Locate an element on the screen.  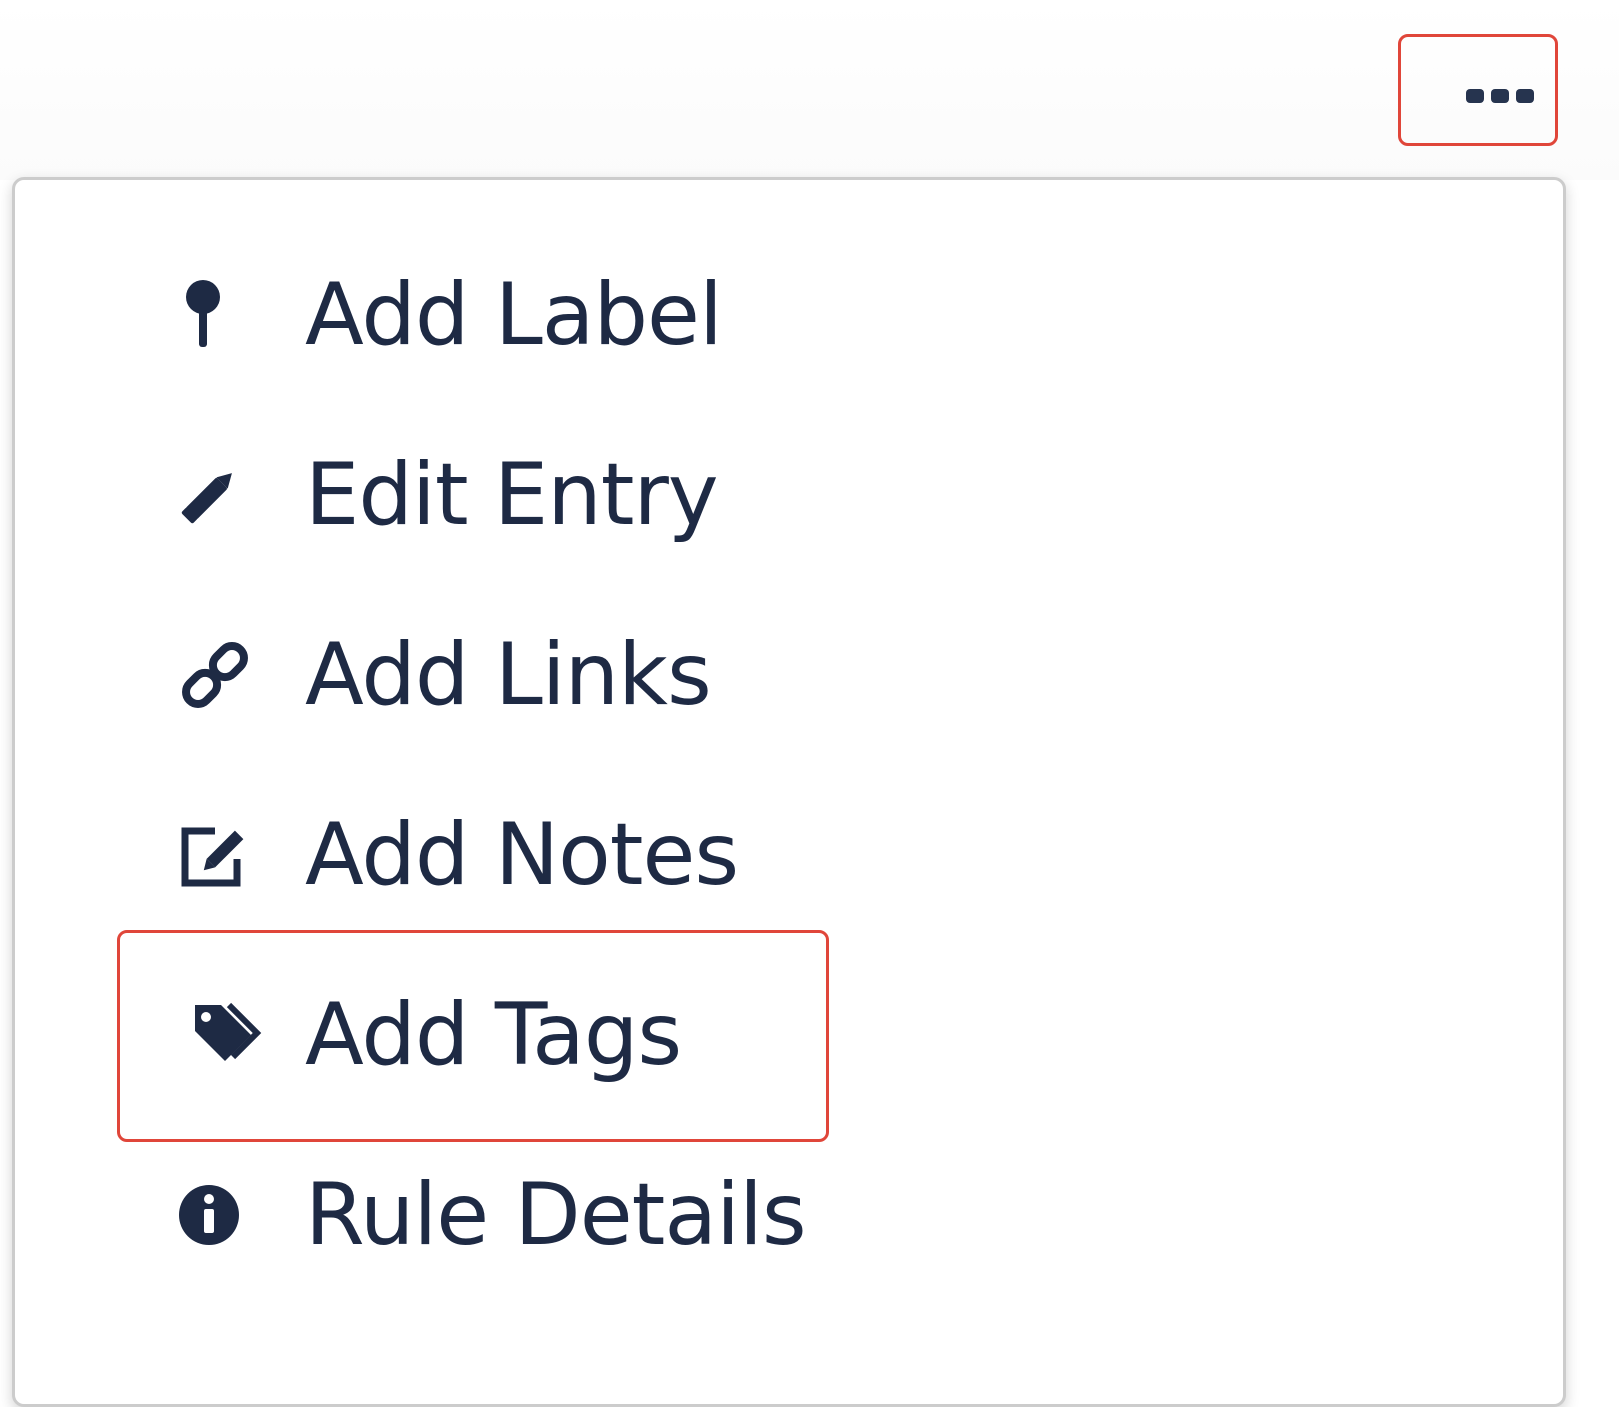
edit-note-icon is located at coordinates (220, 855).